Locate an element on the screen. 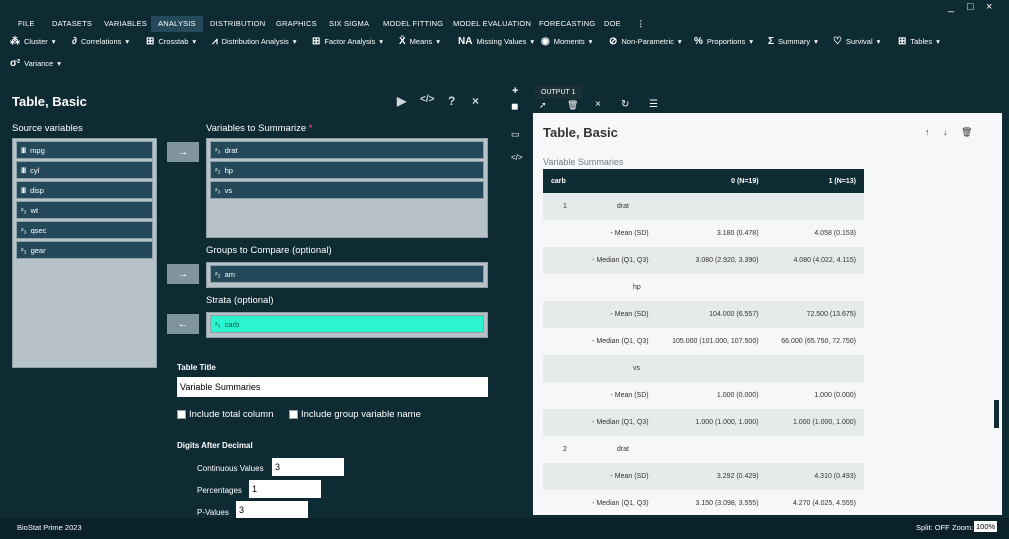  menu-variables: VARIABLES is located at coordinates (125, 23).